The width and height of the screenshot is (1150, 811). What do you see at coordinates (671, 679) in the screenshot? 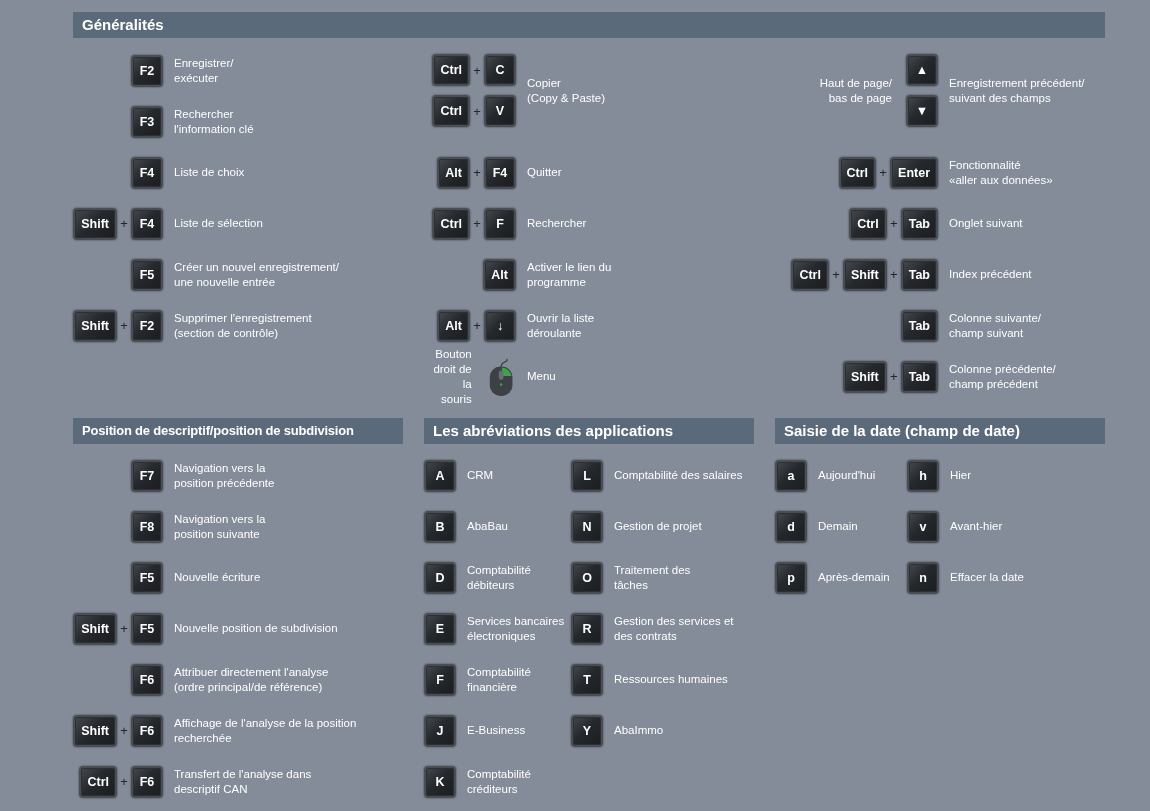
I see `shortcut-description: Ressources humaines` at bounding box center [671, 679].